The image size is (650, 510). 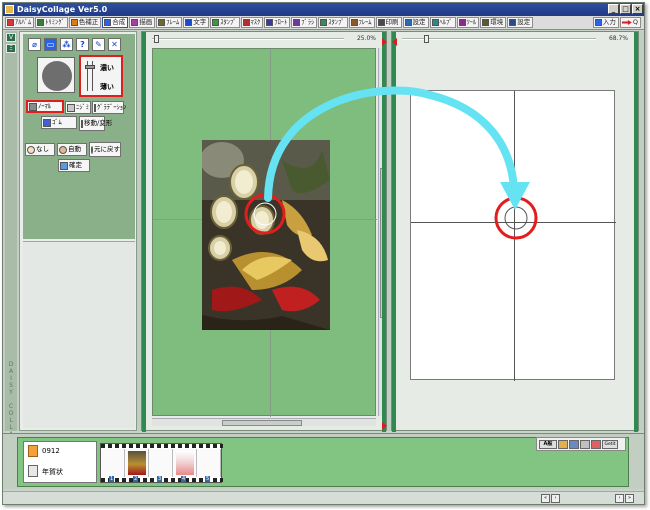 What do you see at coordinates (85, 22) in the screenshot?
I see `toolbar-button-2: 色補正` at bounding box center [85, 22].